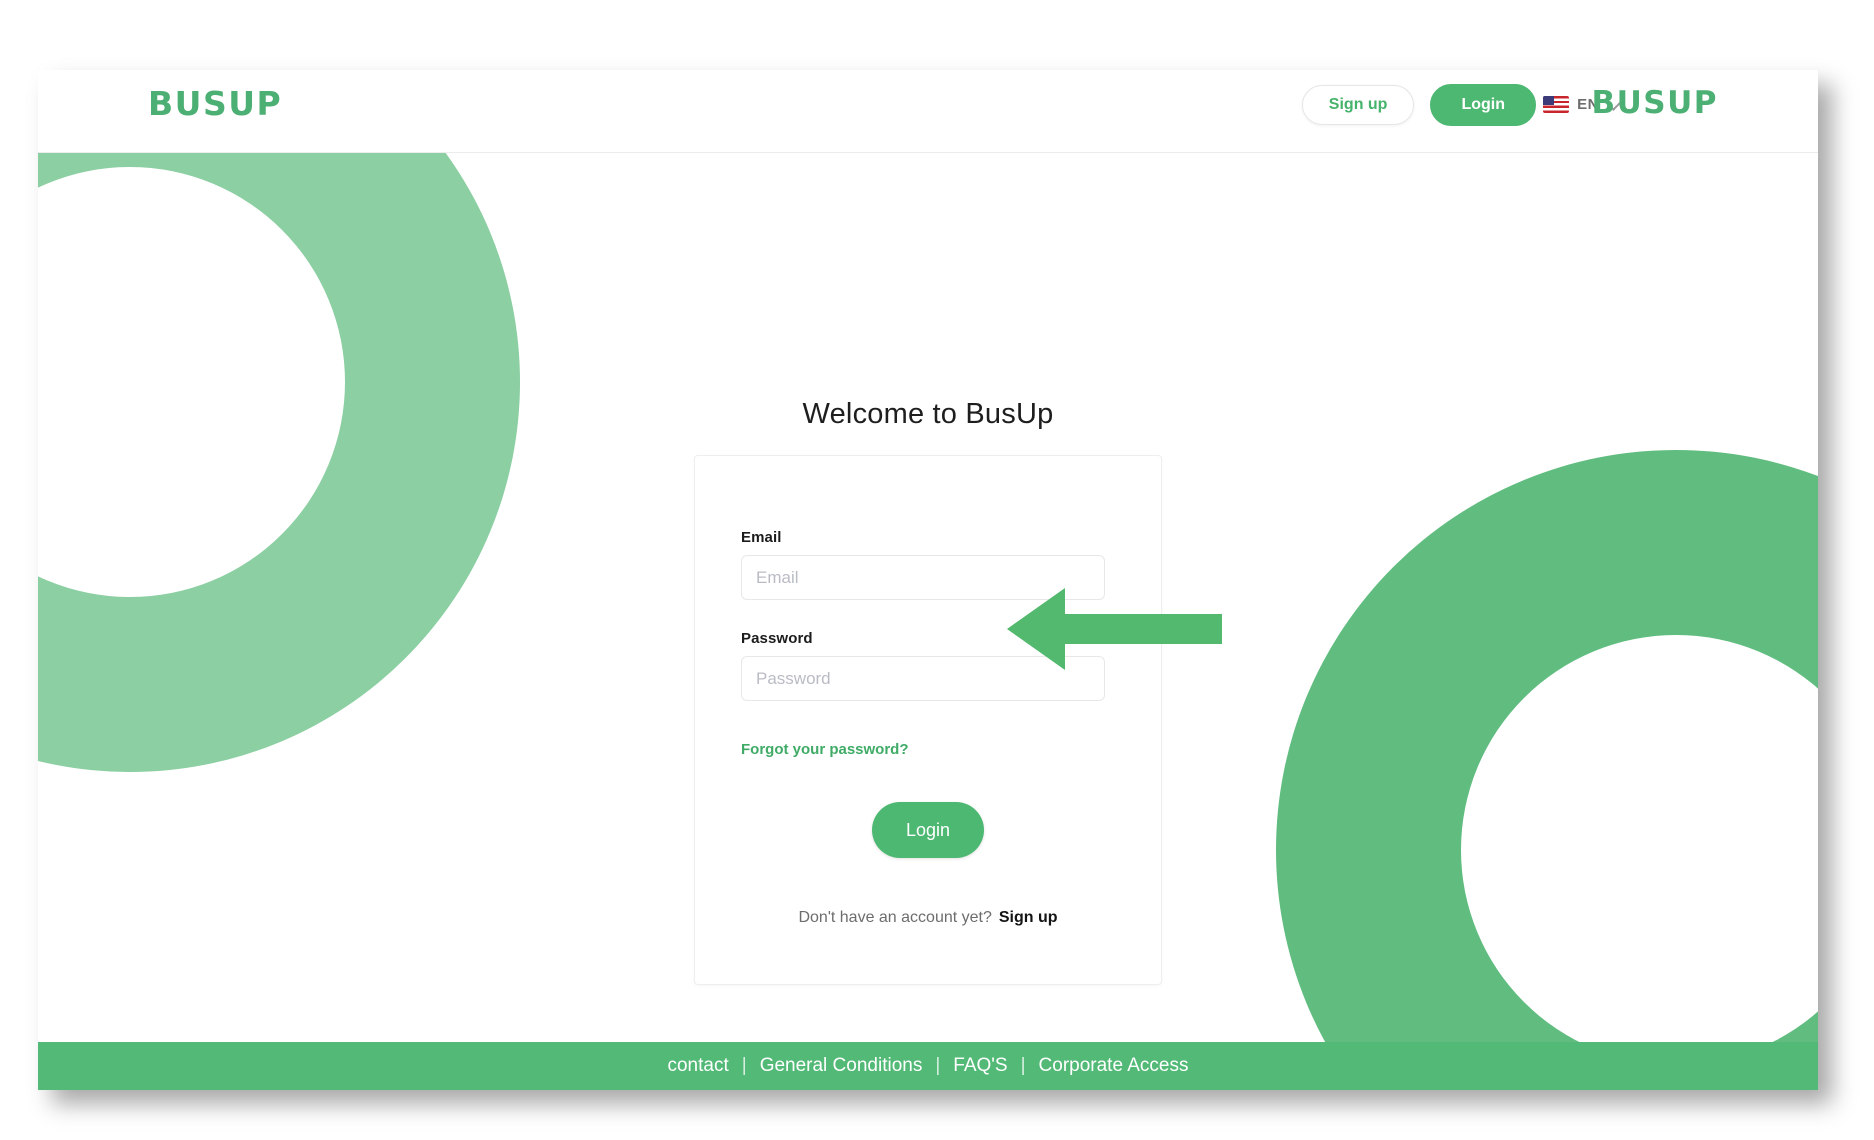  Describe the element at coordinates (215, 103) in the screenshot. I see `busup-logo-left: BUSUP` at that location.